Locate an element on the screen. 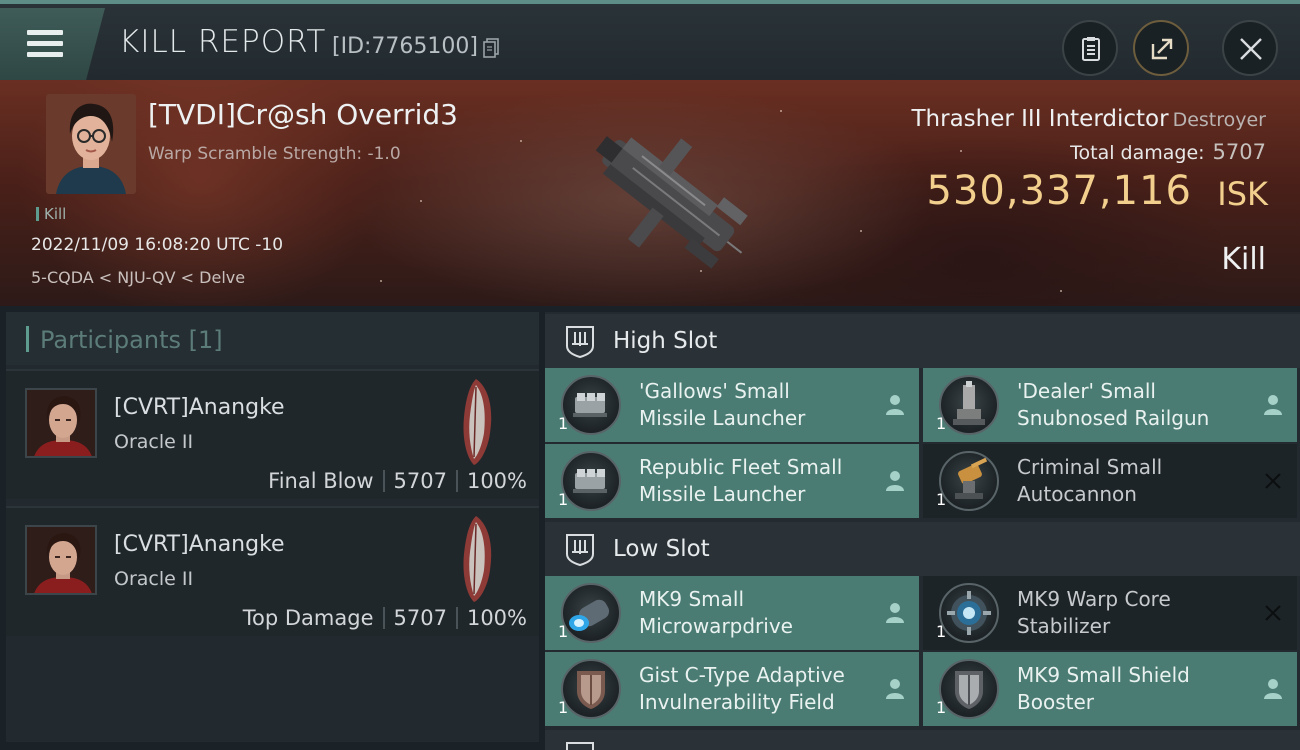  low-slot-header: Low Slot is located at coordinates (922, 549).